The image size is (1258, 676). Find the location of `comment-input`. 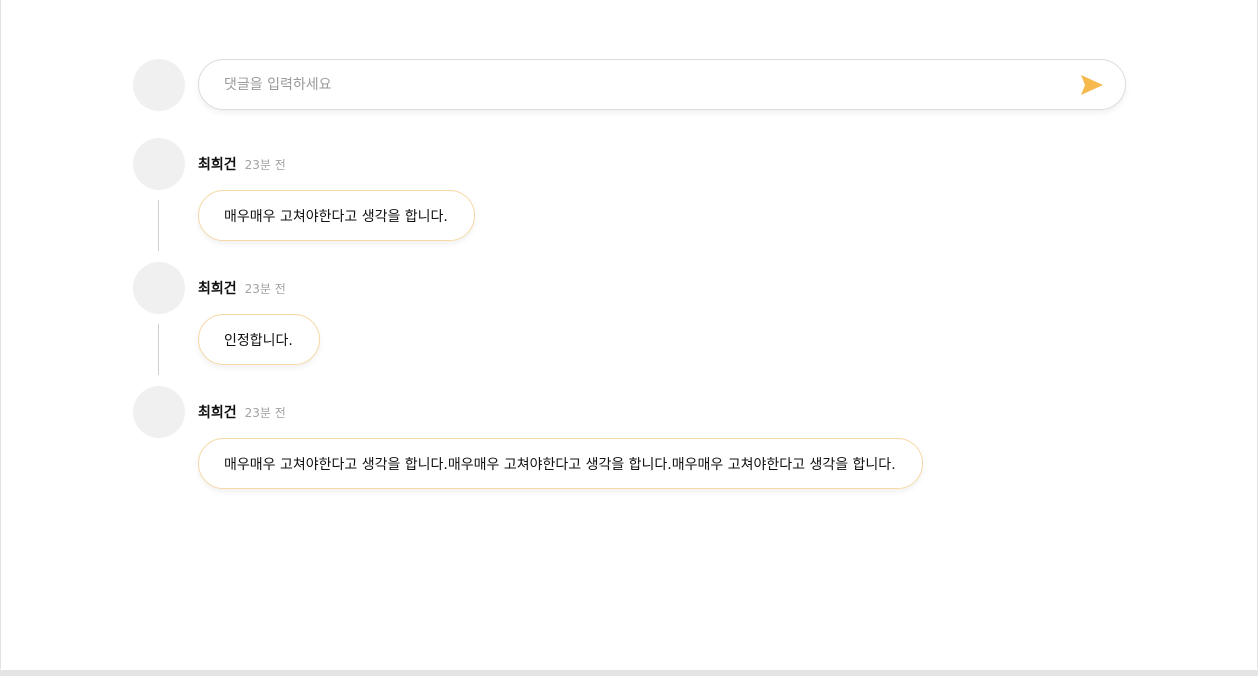

comment-input is located at coordinates (644, 85).